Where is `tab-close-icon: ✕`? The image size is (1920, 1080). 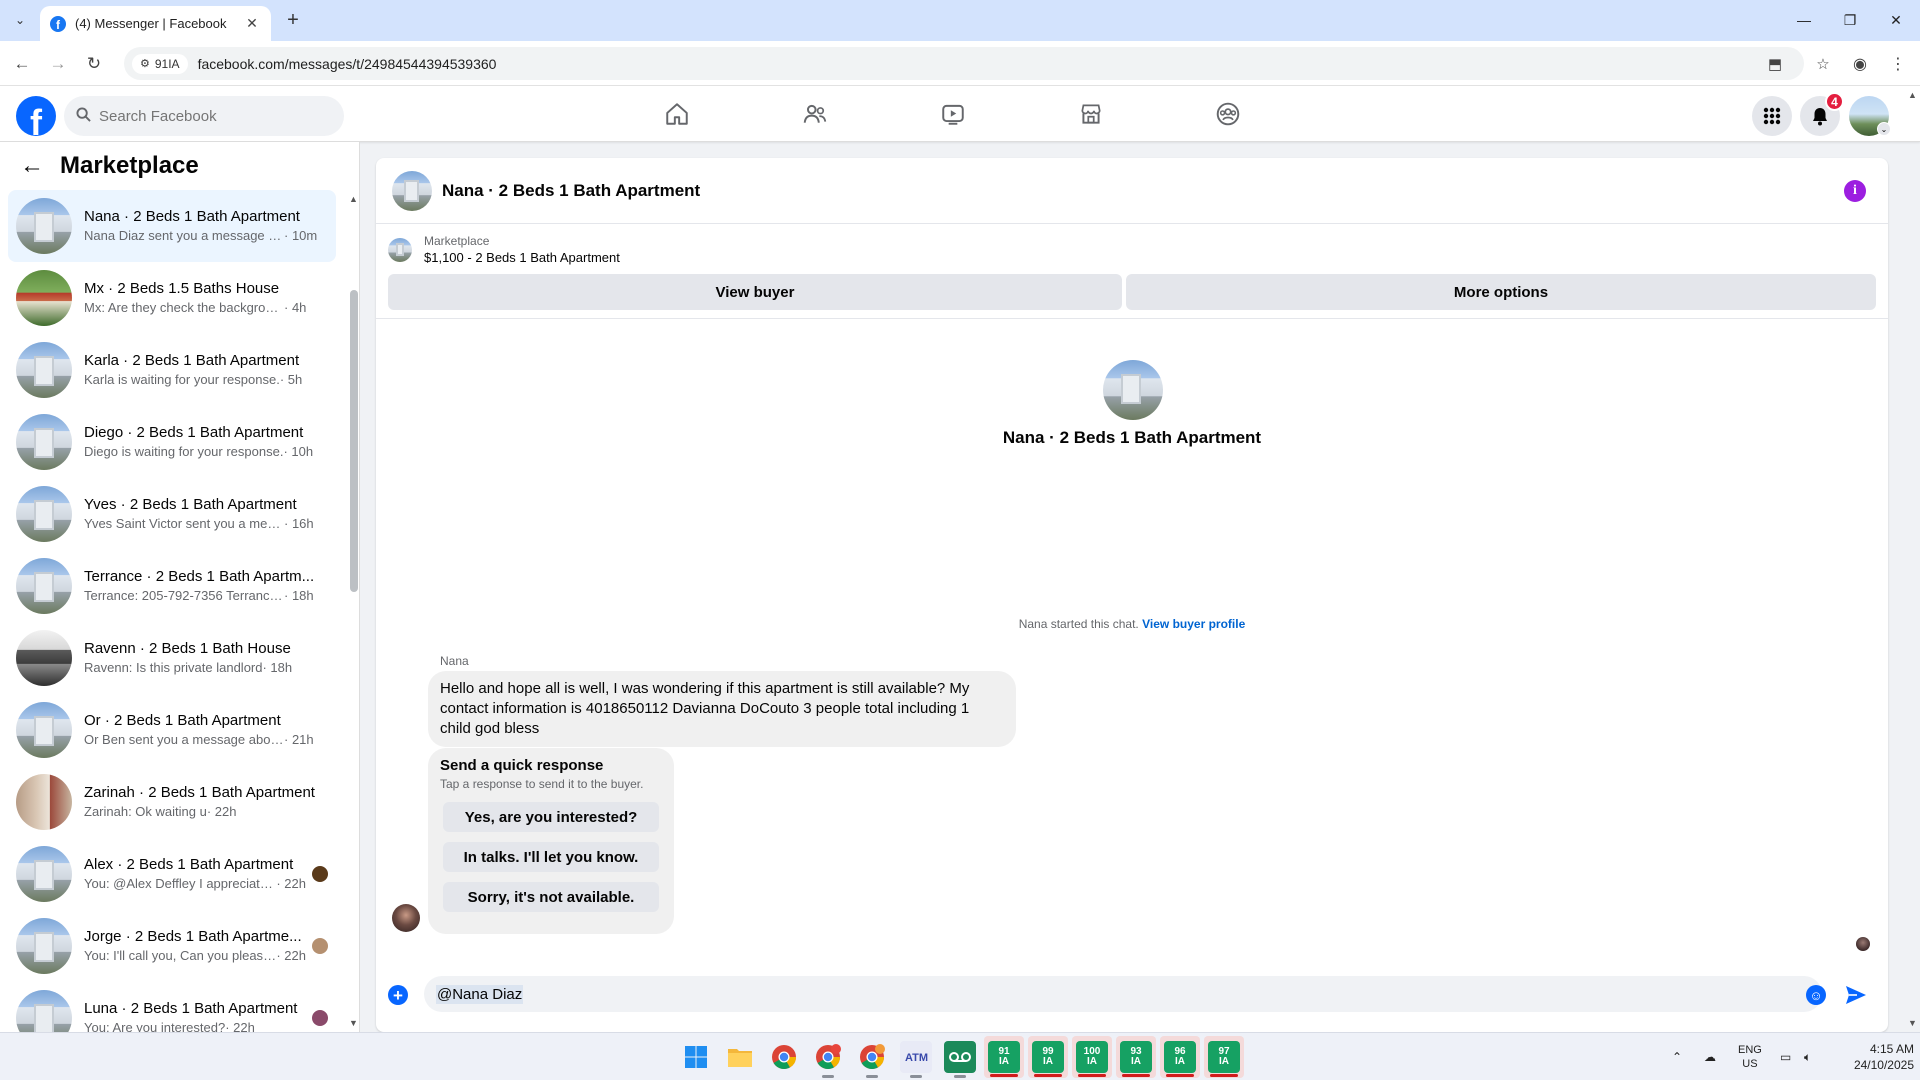
tab-close-icon: ✕ is located at coordinates (252, 23).